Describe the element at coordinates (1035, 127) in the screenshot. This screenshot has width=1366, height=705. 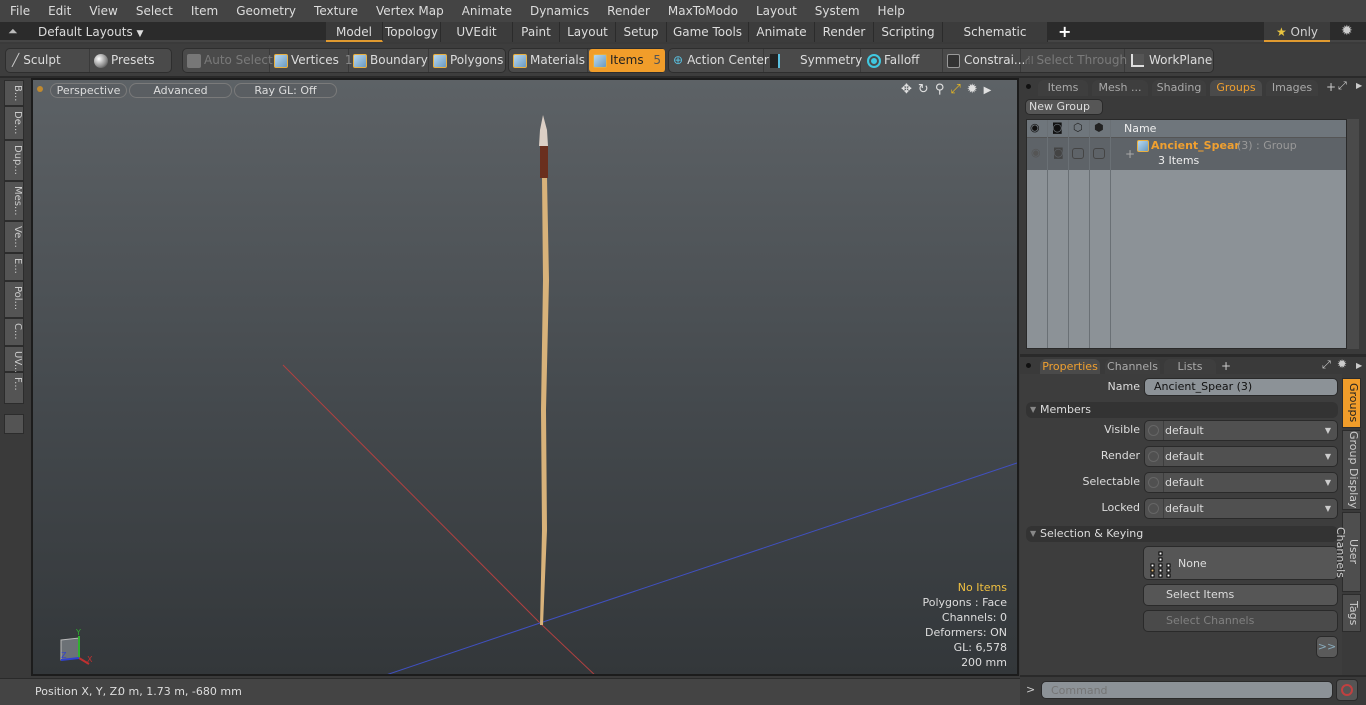
I see `visibility-column-icon: ◉` at that location.